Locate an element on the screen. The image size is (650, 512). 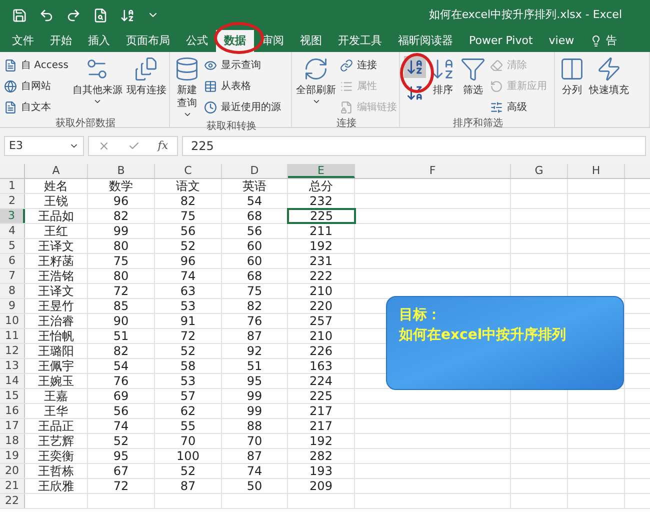
table-cell: 193 is located at coordinates (321, 471).